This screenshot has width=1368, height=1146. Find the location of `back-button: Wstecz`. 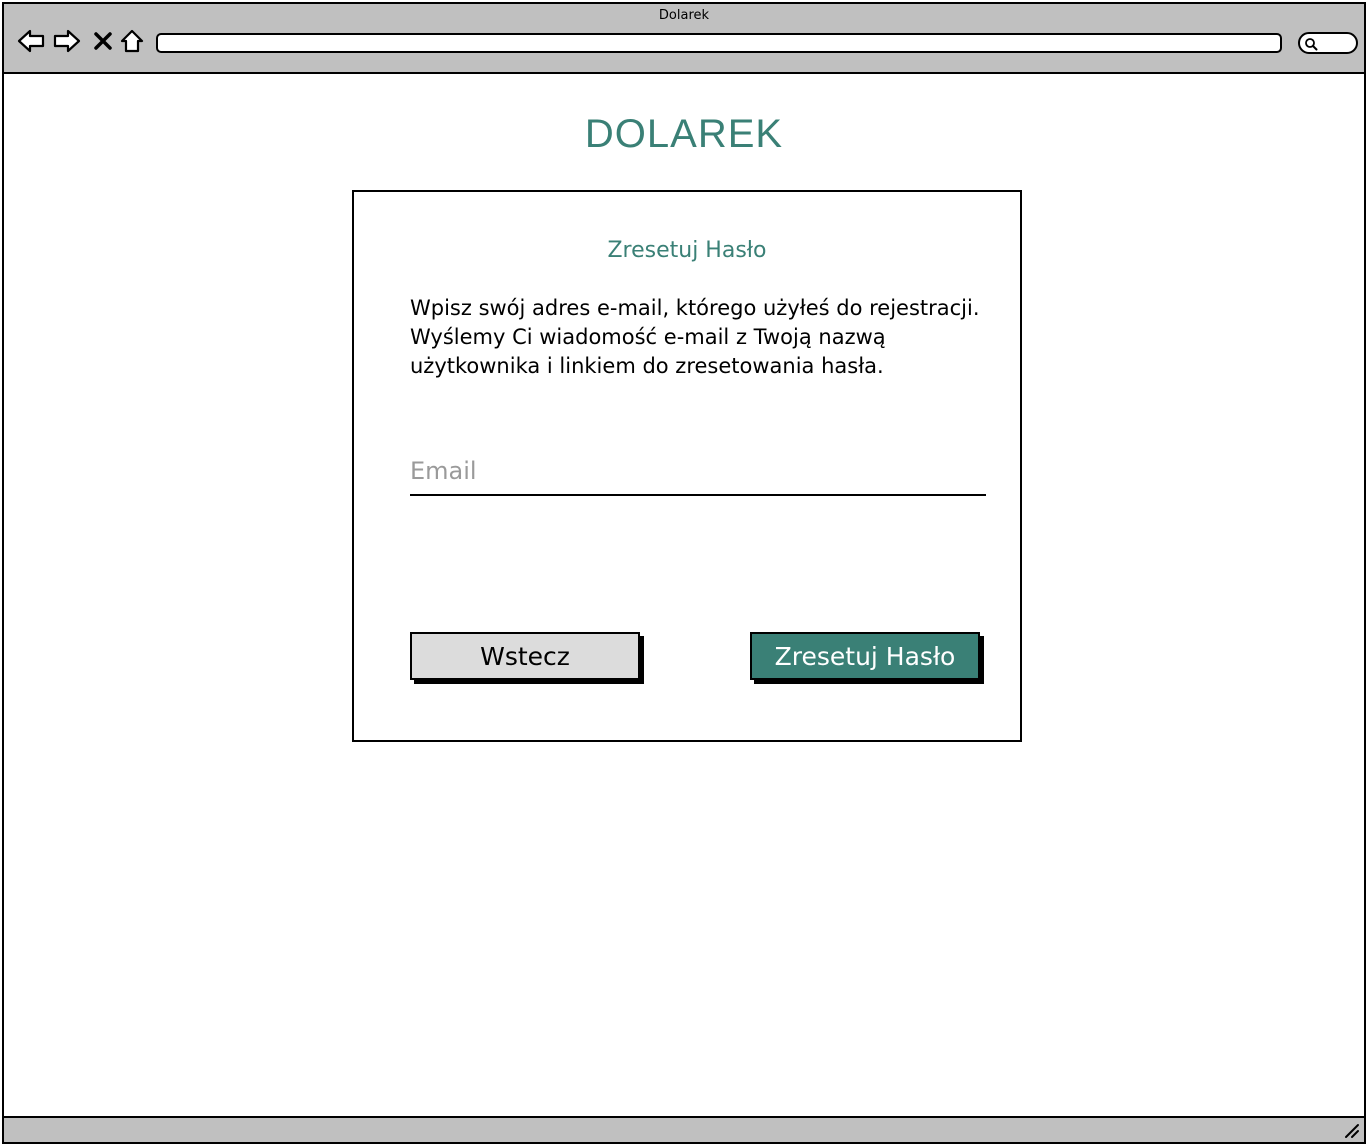

back-button: Wstecz is located at coordinates (525, 656).